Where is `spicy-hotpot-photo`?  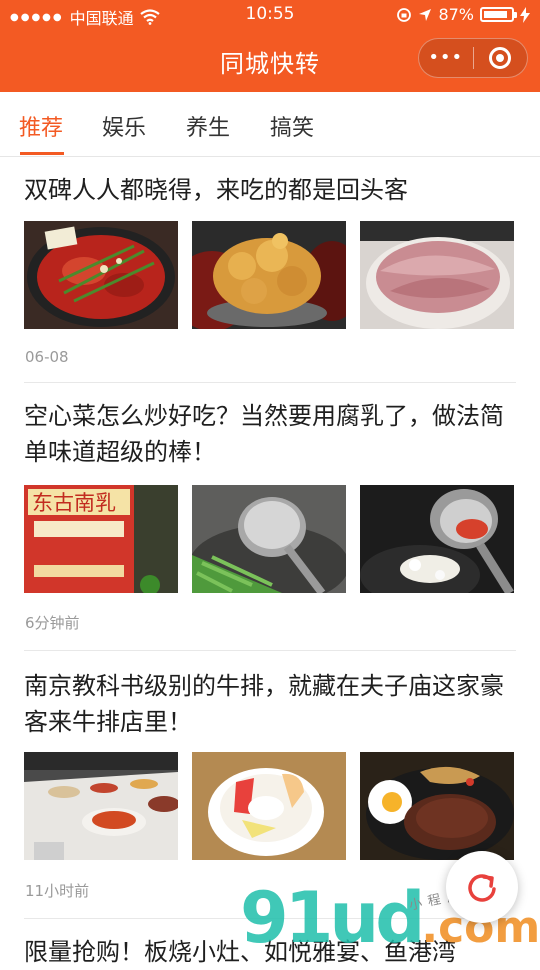 spicy-hotpot-photo is located at coordinates (101, 275).